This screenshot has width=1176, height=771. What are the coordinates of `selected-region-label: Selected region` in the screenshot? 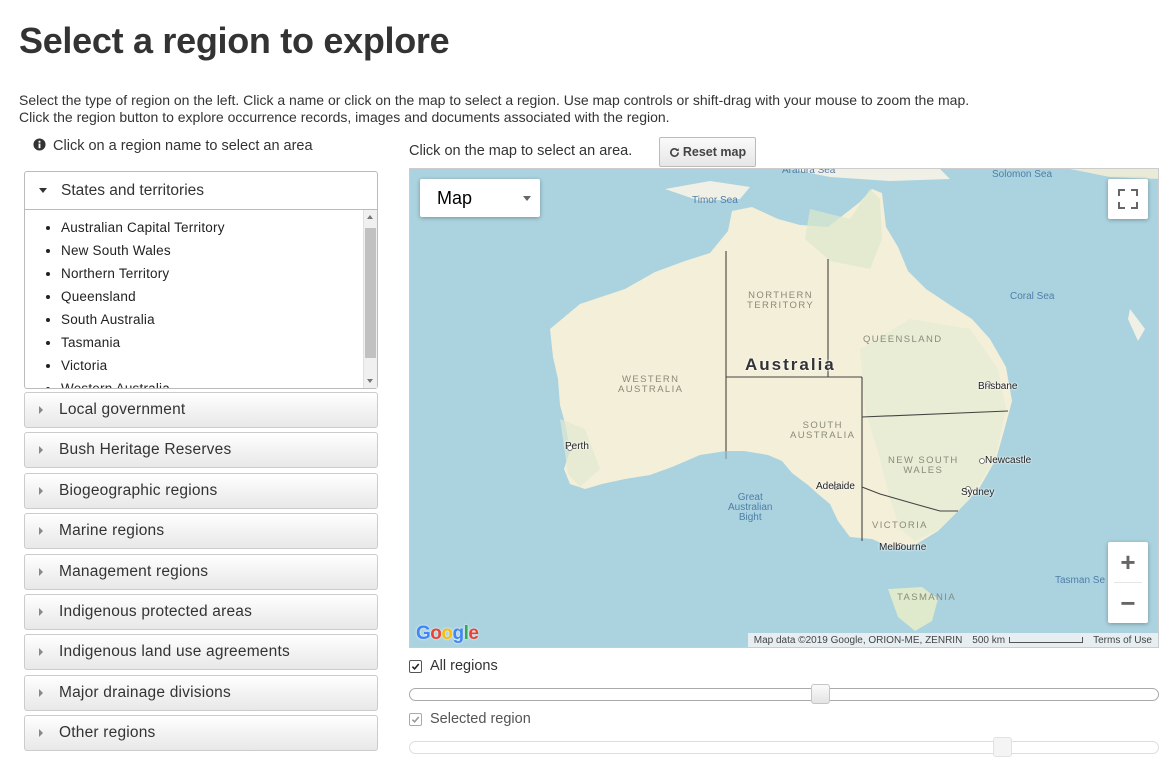 It's located at (480, 719).